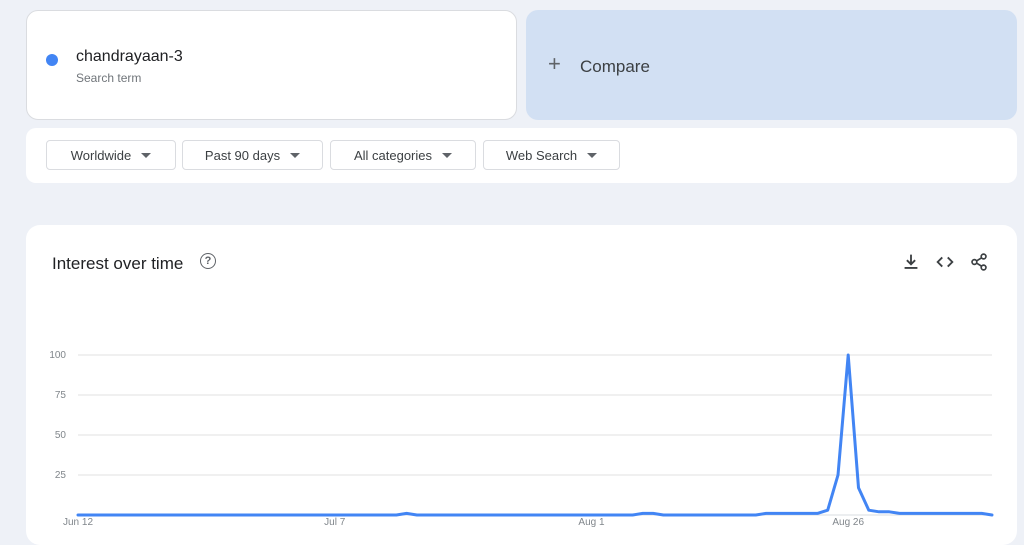 Image resolution: width=1024 pixels, height=545 pixels. I want to click on x-tick-label: Aug 1, so click(591, 522).